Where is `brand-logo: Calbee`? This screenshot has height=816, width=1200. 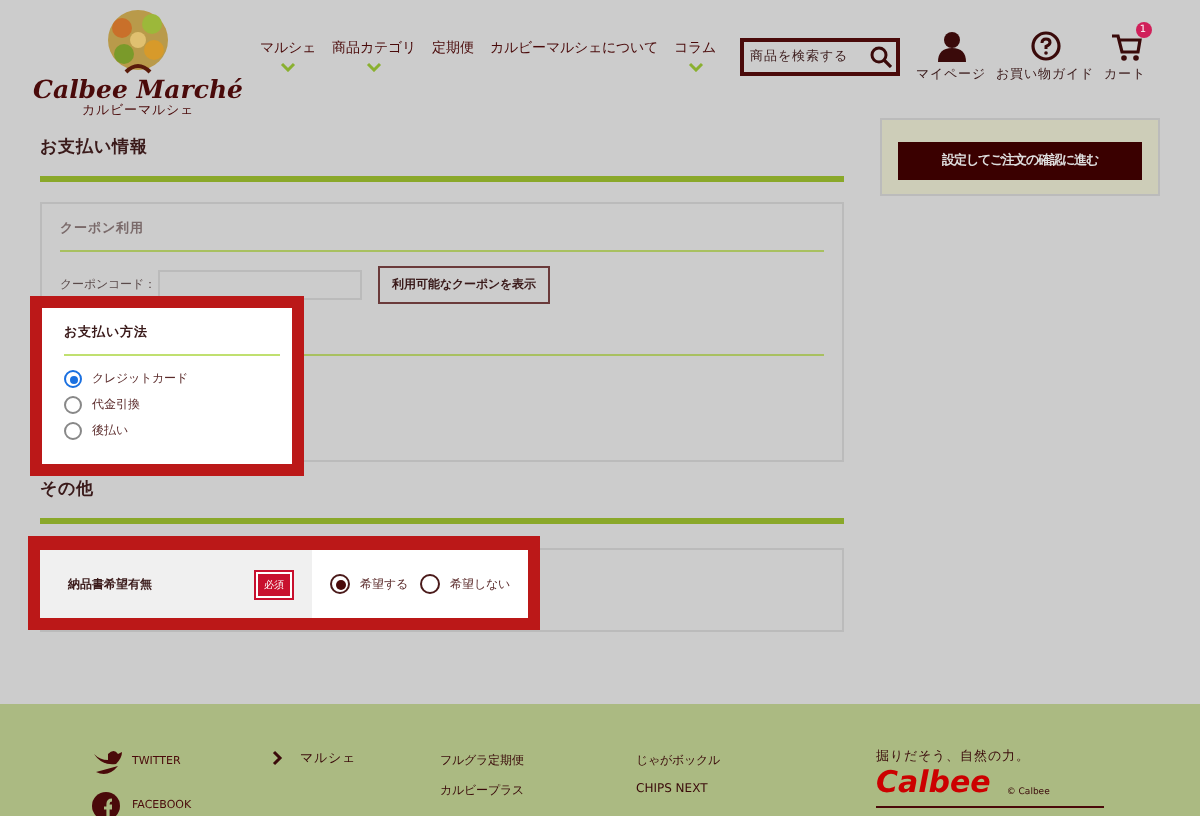
brand-logo: Calbee is located at coordinates (933, 782).